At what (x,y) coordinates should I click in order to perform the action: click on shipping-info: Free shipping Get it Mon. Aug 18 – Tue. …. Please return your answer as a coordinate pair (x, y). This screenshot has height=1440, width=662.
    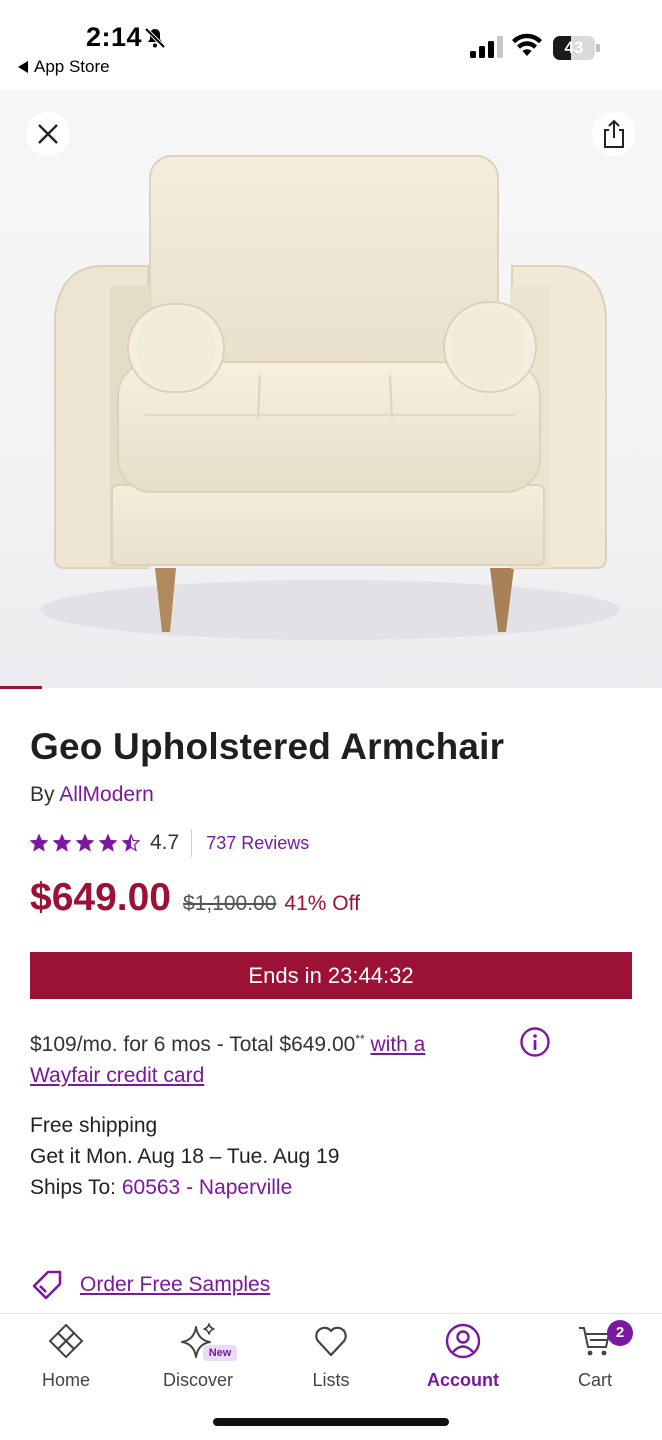
    Looking at the image, I should click on (184, 1141).